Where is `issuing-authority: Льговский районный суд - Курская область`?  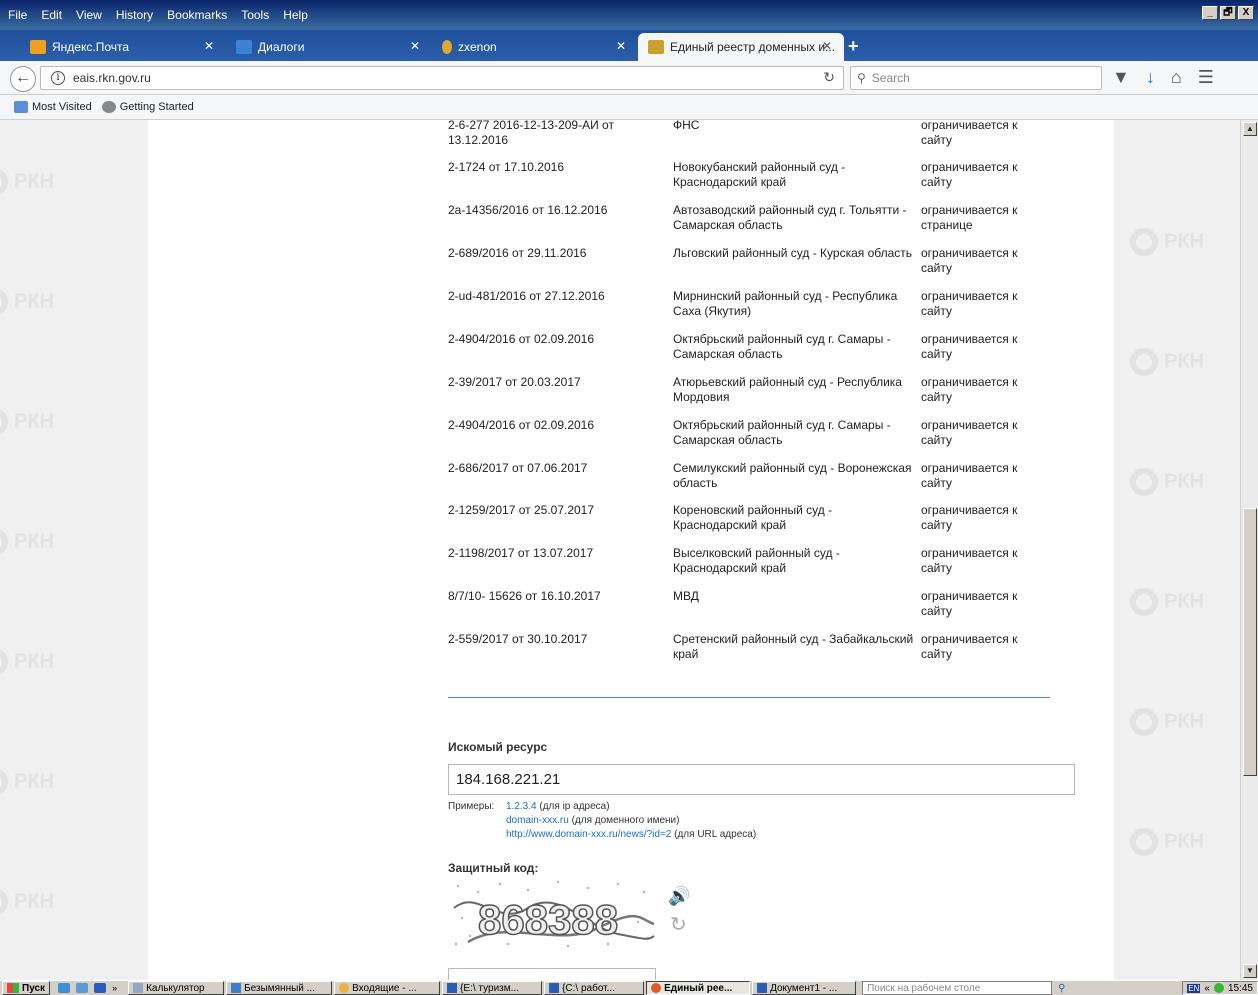
issuing-authority: Льговский районный суд - Курская область is located at coordinates (793, 253).